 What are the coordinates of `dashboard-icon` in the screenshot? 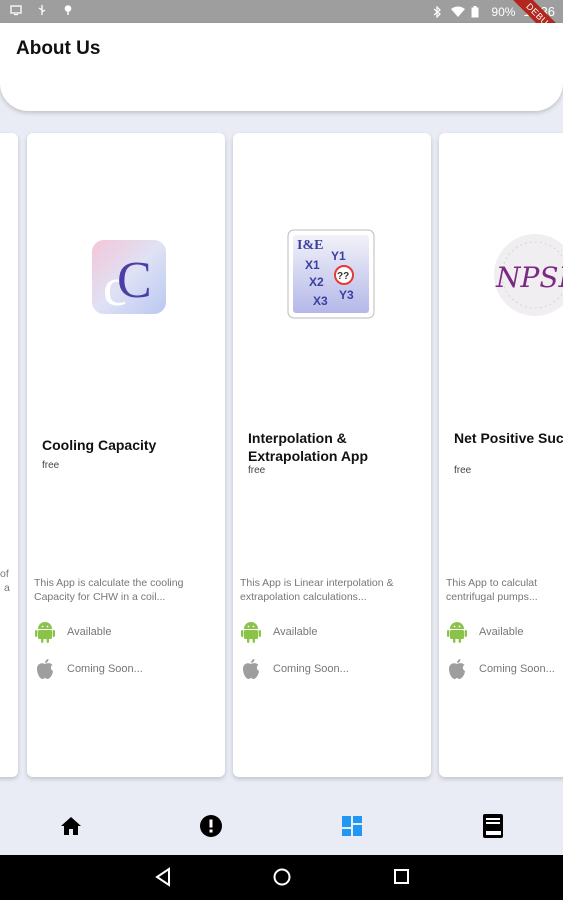 It's located at (352, 828).